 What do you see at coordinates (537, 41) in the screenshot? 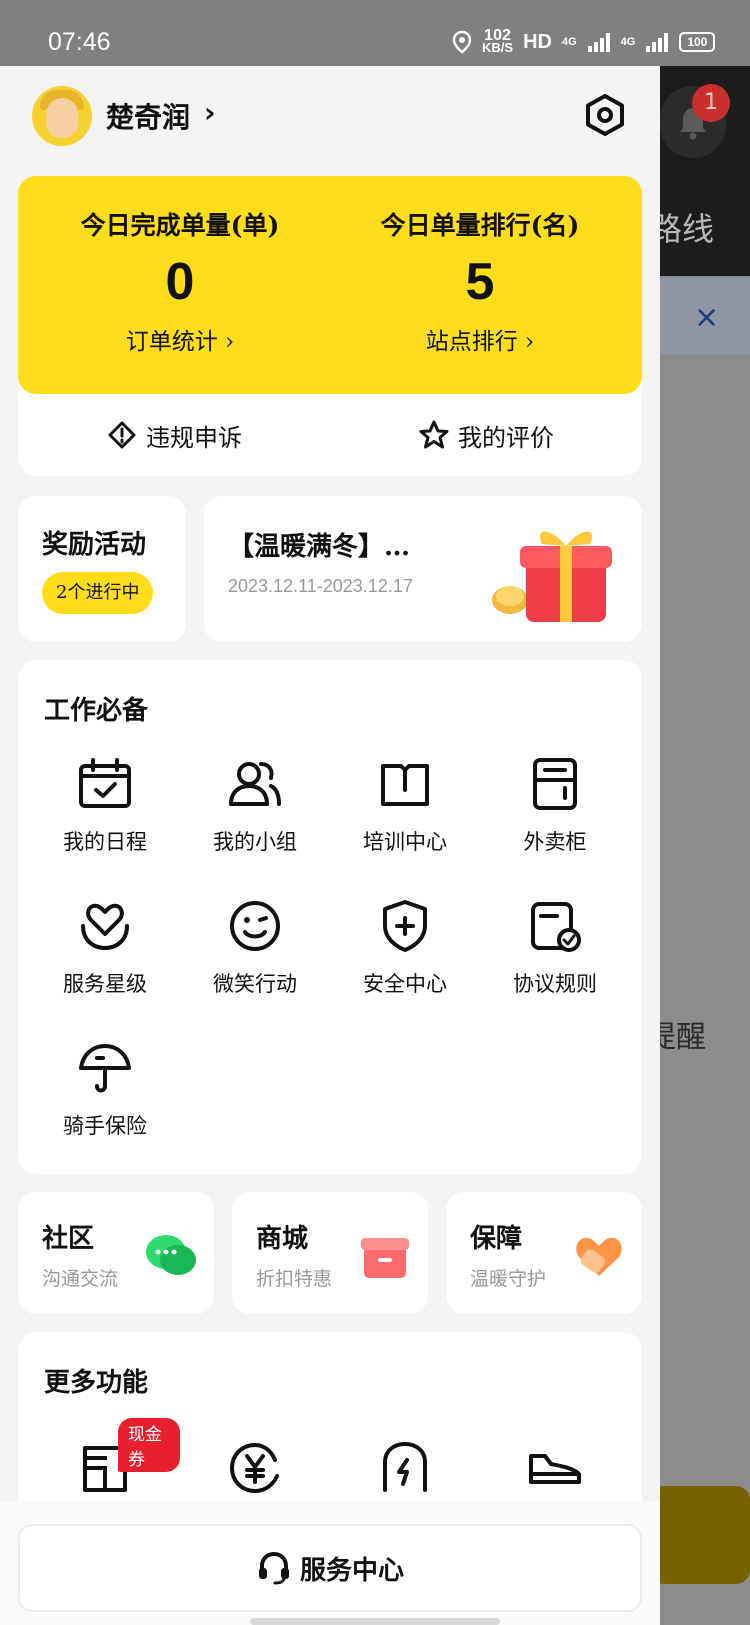
I see `hd-indicator: HD` at bounding box center [537, 41].